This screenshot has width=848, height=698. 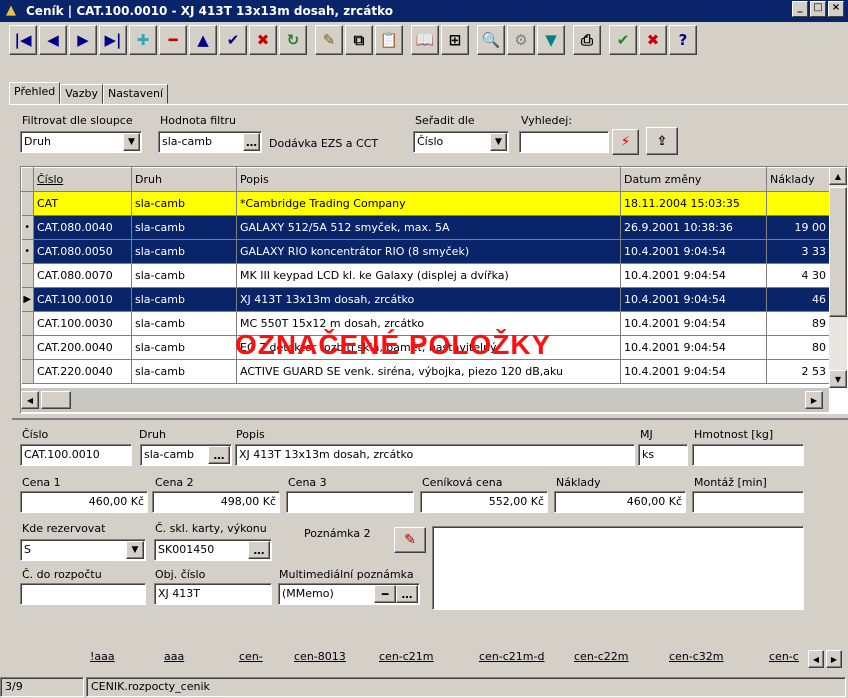 What do you see at coordinates (425, 400) in the screenshot?
I see `grid-hscrollbar: ◀ ▶` at bounding box center [425, 400].